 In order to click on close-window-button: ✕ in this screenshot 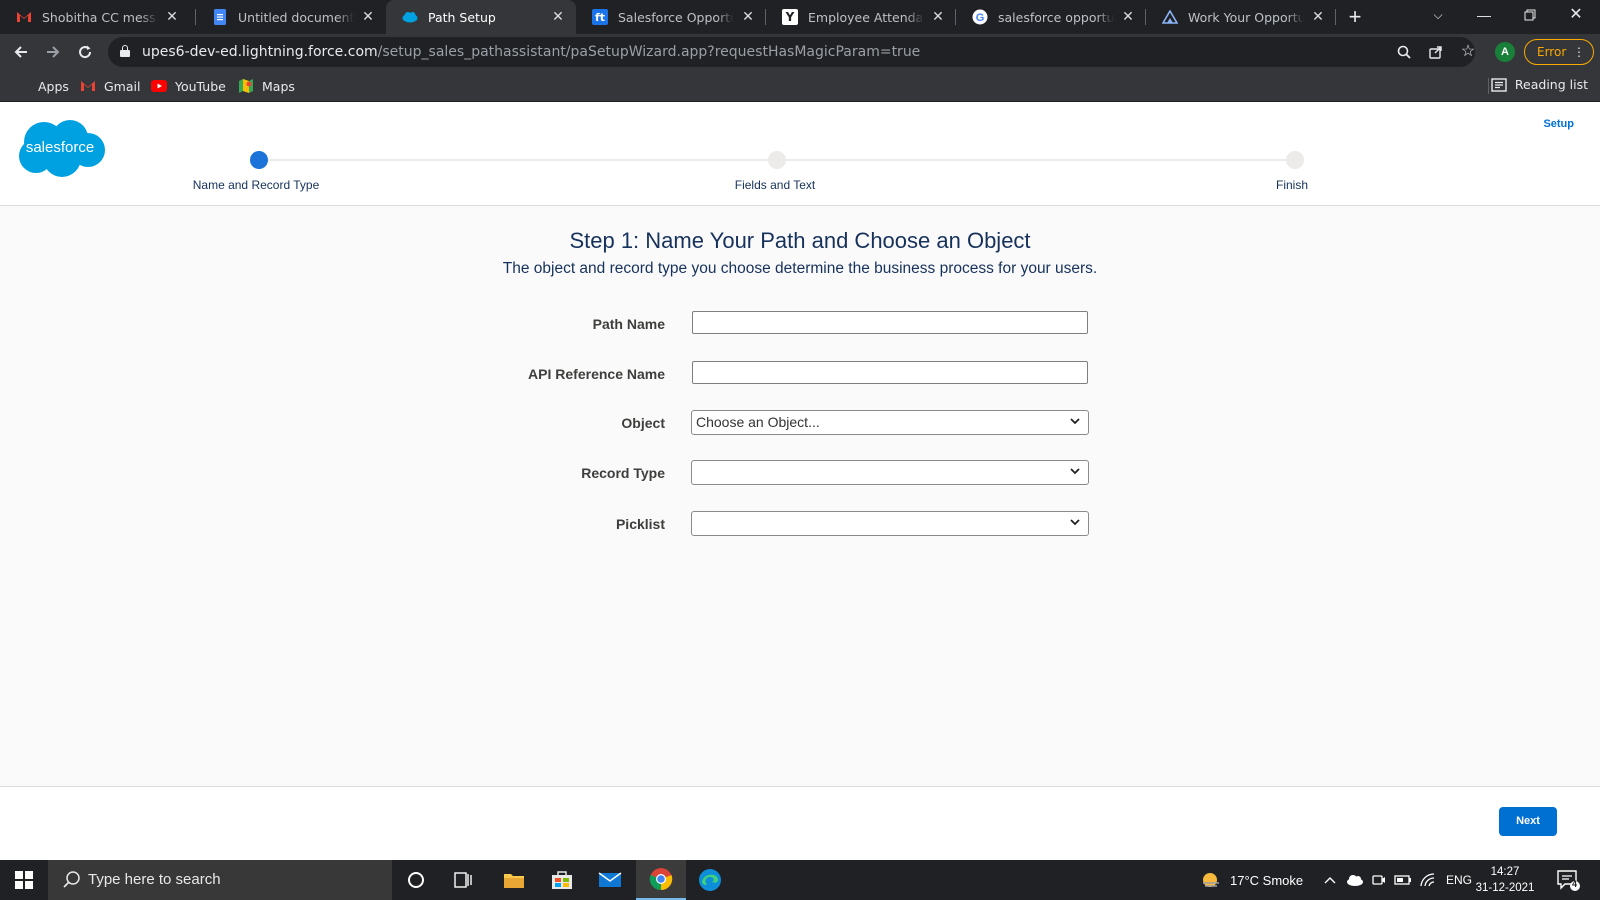, I will do `click(1576, 15)`.